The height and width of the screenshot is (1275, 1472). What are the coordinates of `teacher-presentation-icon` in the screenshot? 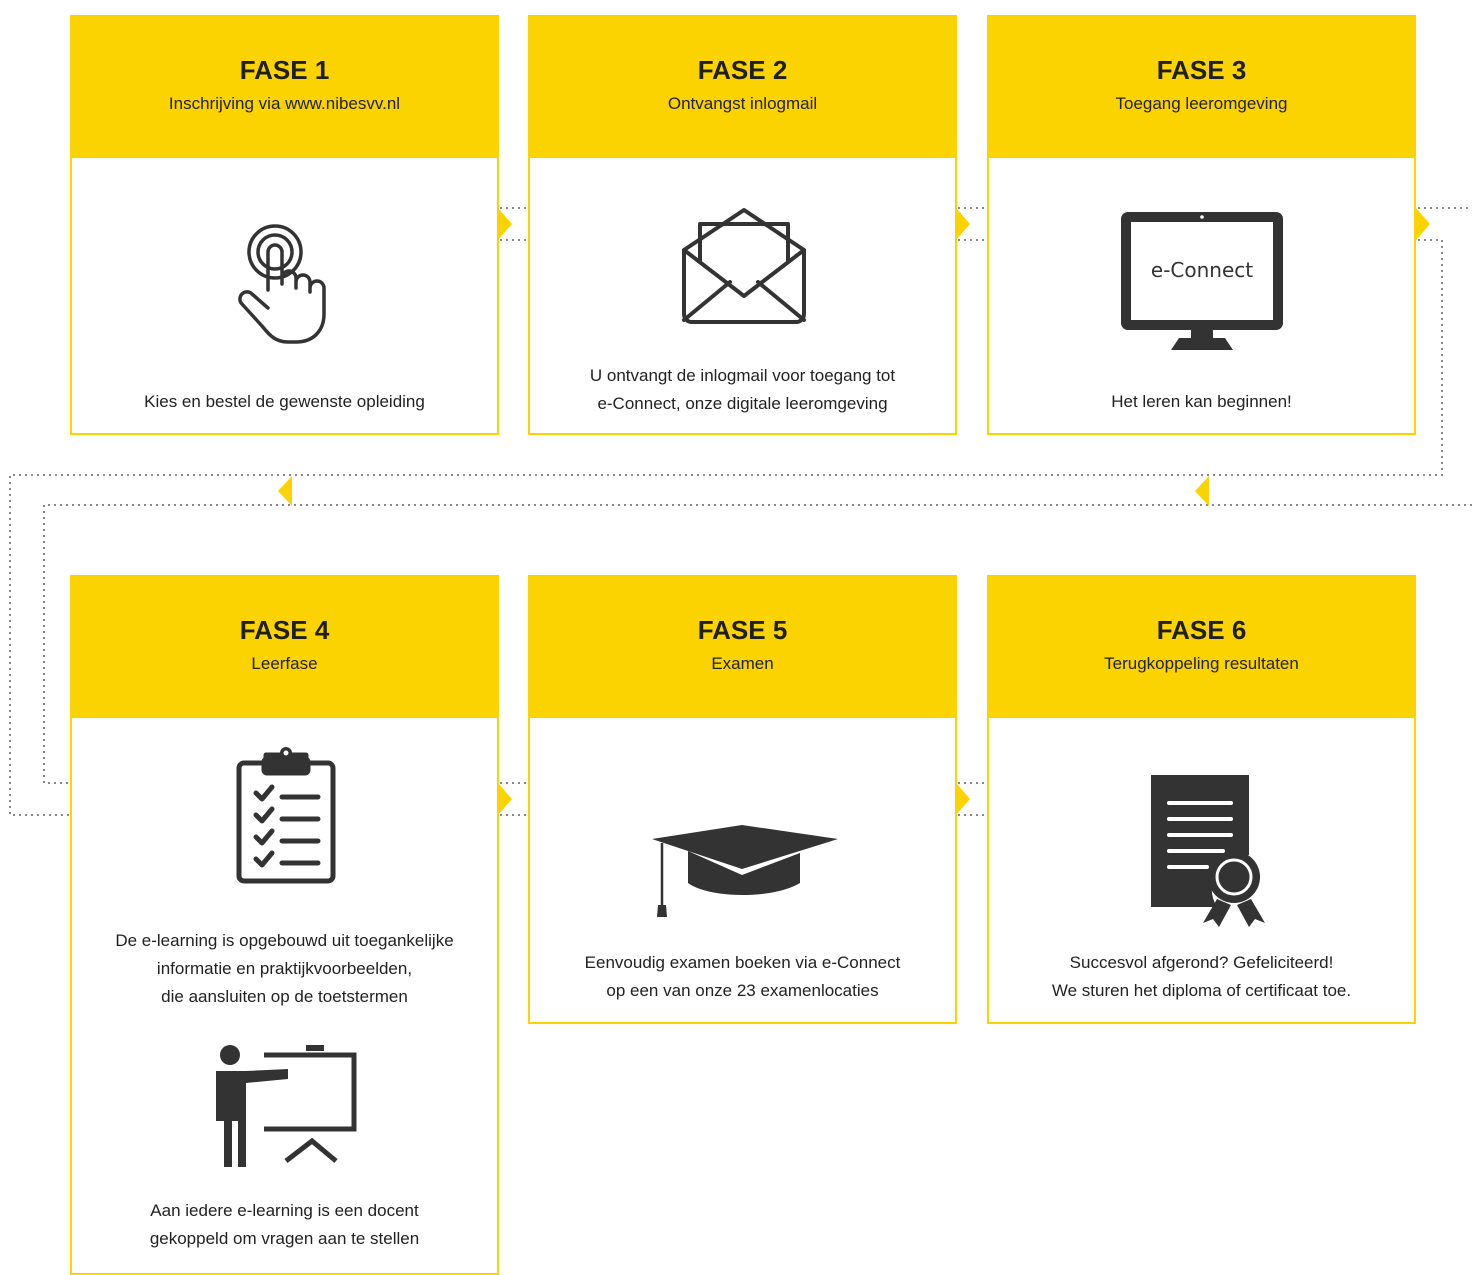 It's located at (286, 1106).